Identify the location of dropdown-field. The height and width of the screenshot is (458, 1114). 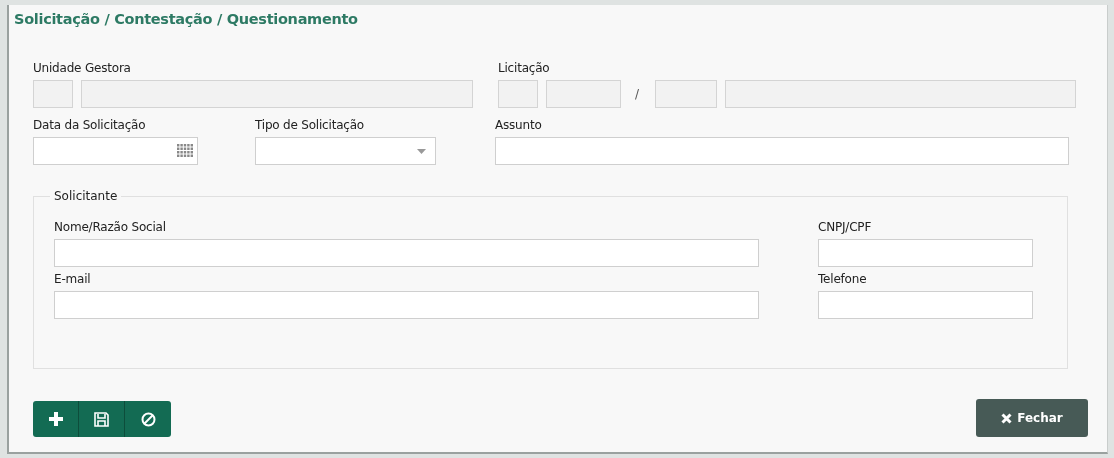
(345, 151).